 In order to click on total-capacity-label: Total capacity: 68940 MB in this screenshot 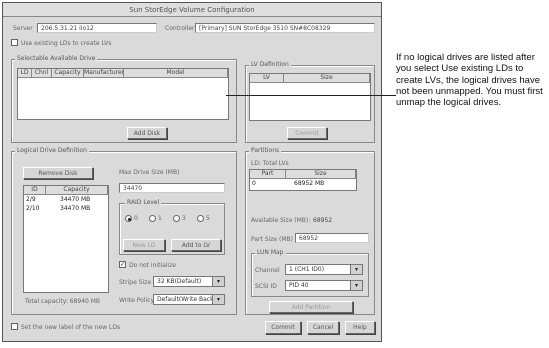, I will do `click(63, 301)`.